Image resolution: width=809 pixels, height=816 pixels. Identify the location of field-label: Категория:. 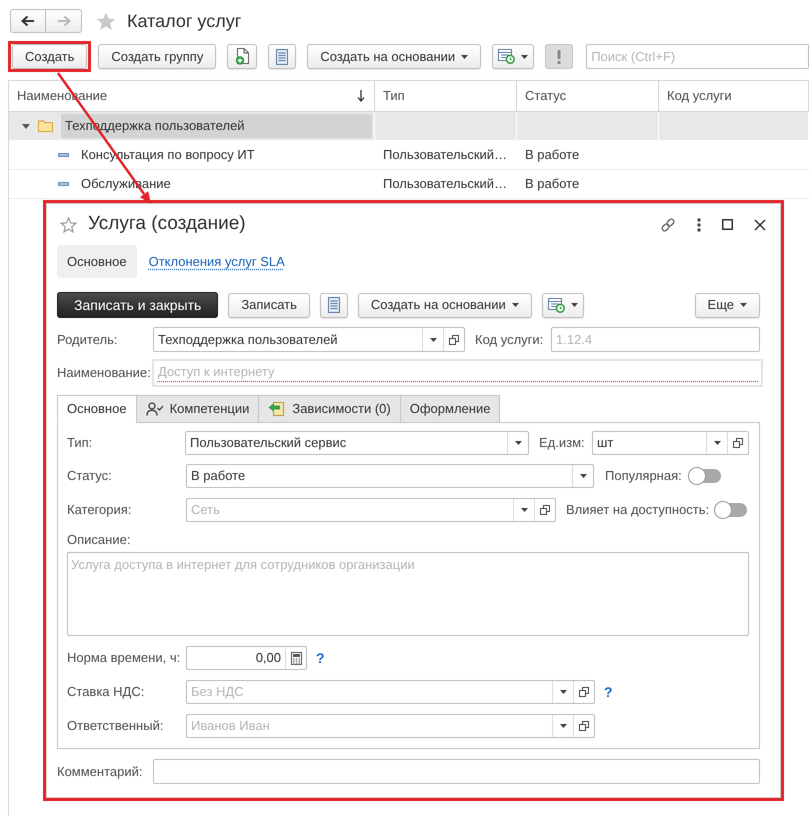
(99, 510).